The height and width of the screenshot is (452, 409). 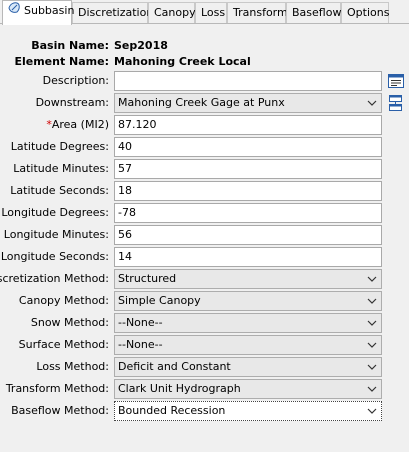 I want to click on tab-discretization: Discretization, so click(x=112, y=12).